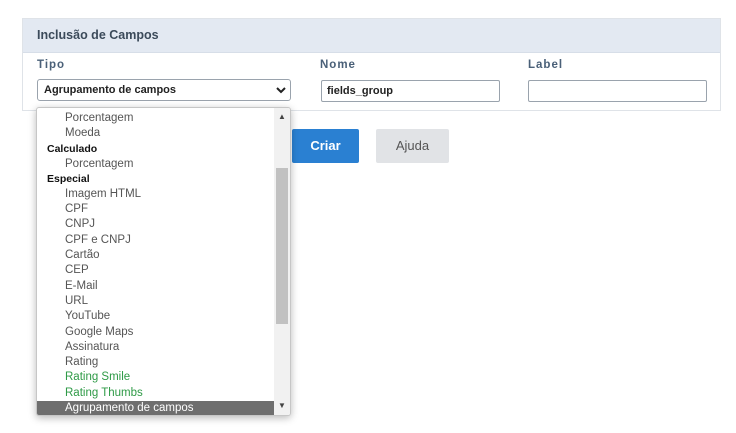 The image size is (736, 433). Describe the element at coordinates (412, 146) in the screenshot. I see `ajuda-button: Ajuda` at that location.